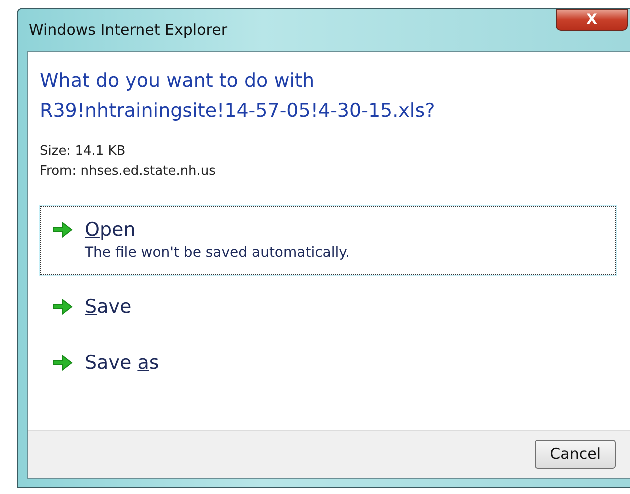 Image resolution: width=630 pixels, height=494 pixels. I want to click on cancel-button: Cancel, so click(575, 454).